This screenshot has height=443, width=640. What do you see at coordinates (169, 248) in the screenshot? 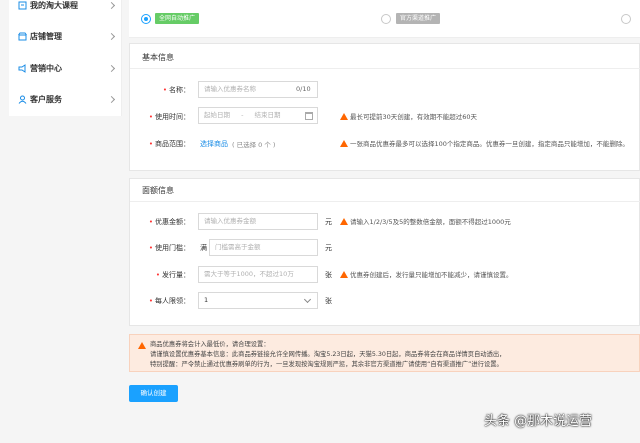
I see `threshold-label: • 使用门槛：` at bounding box center [169, 248].